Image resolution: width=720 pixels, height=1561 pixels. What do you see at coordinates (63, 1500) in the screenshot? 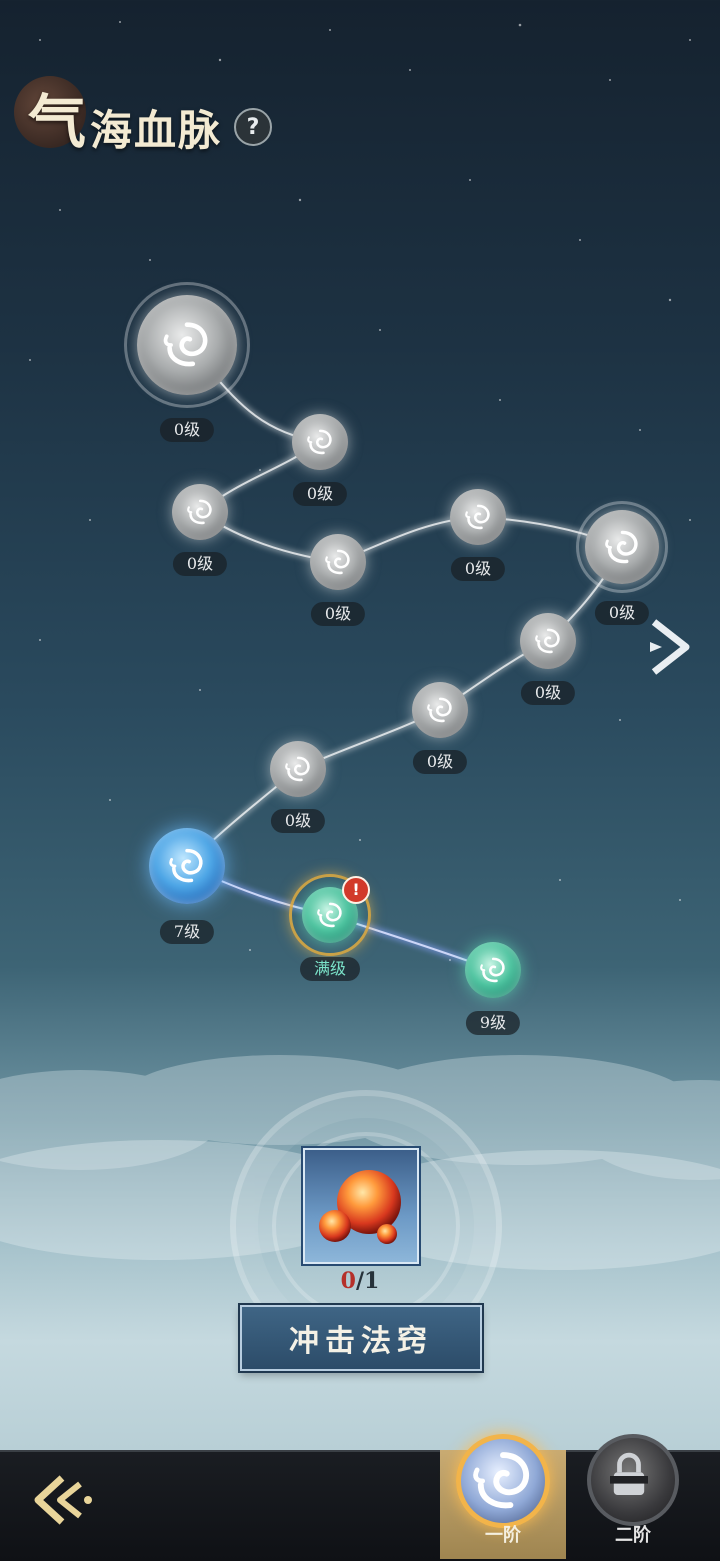
I see `back-arrow-icon` at bounding box center [63, 1500].